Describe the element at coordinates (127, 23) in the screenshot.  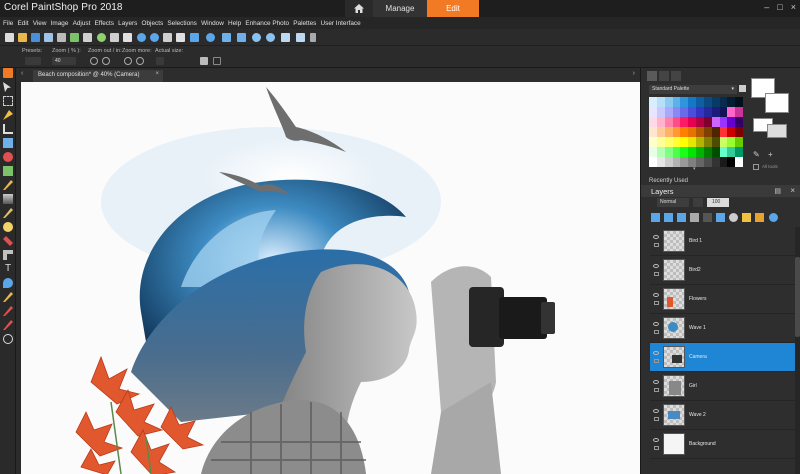
I see `menu-layers: Layers` at that location.